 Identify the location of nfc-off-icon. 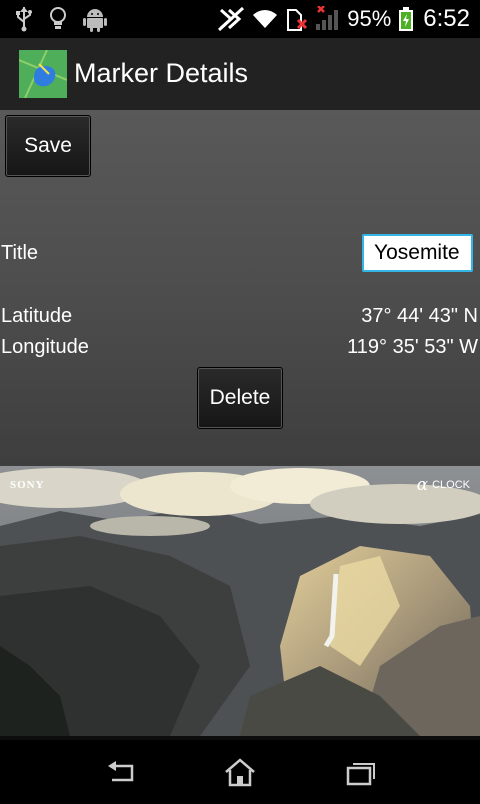
(231, 19).